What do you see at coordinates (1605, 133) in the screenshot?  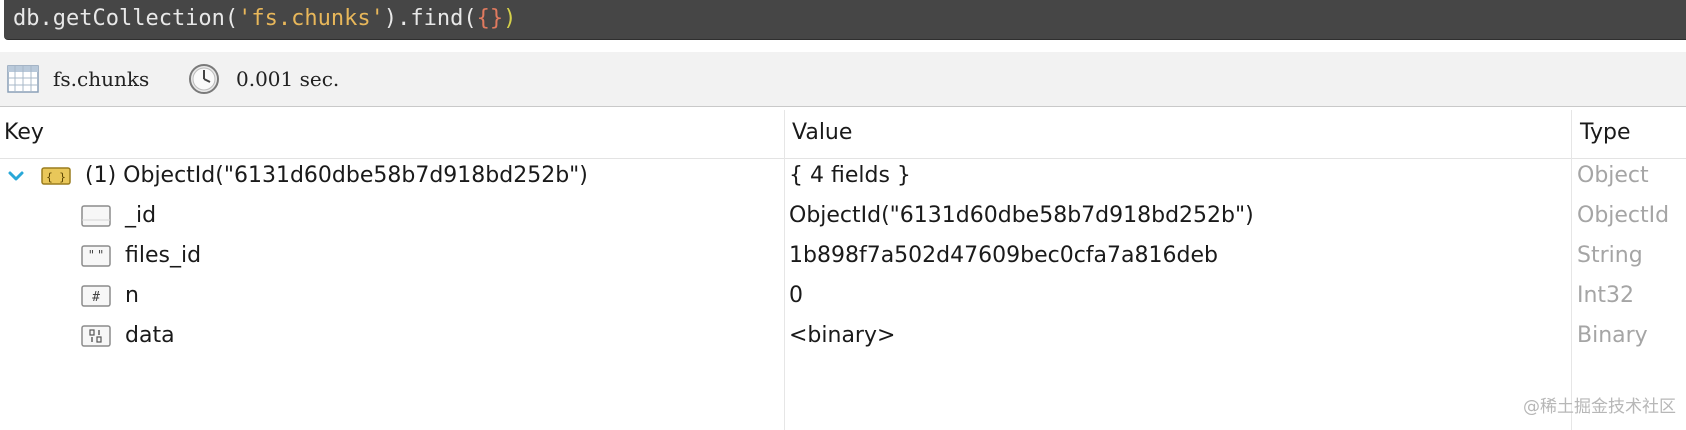 I see `header-type: Type` at bounding box center [1605, 133].